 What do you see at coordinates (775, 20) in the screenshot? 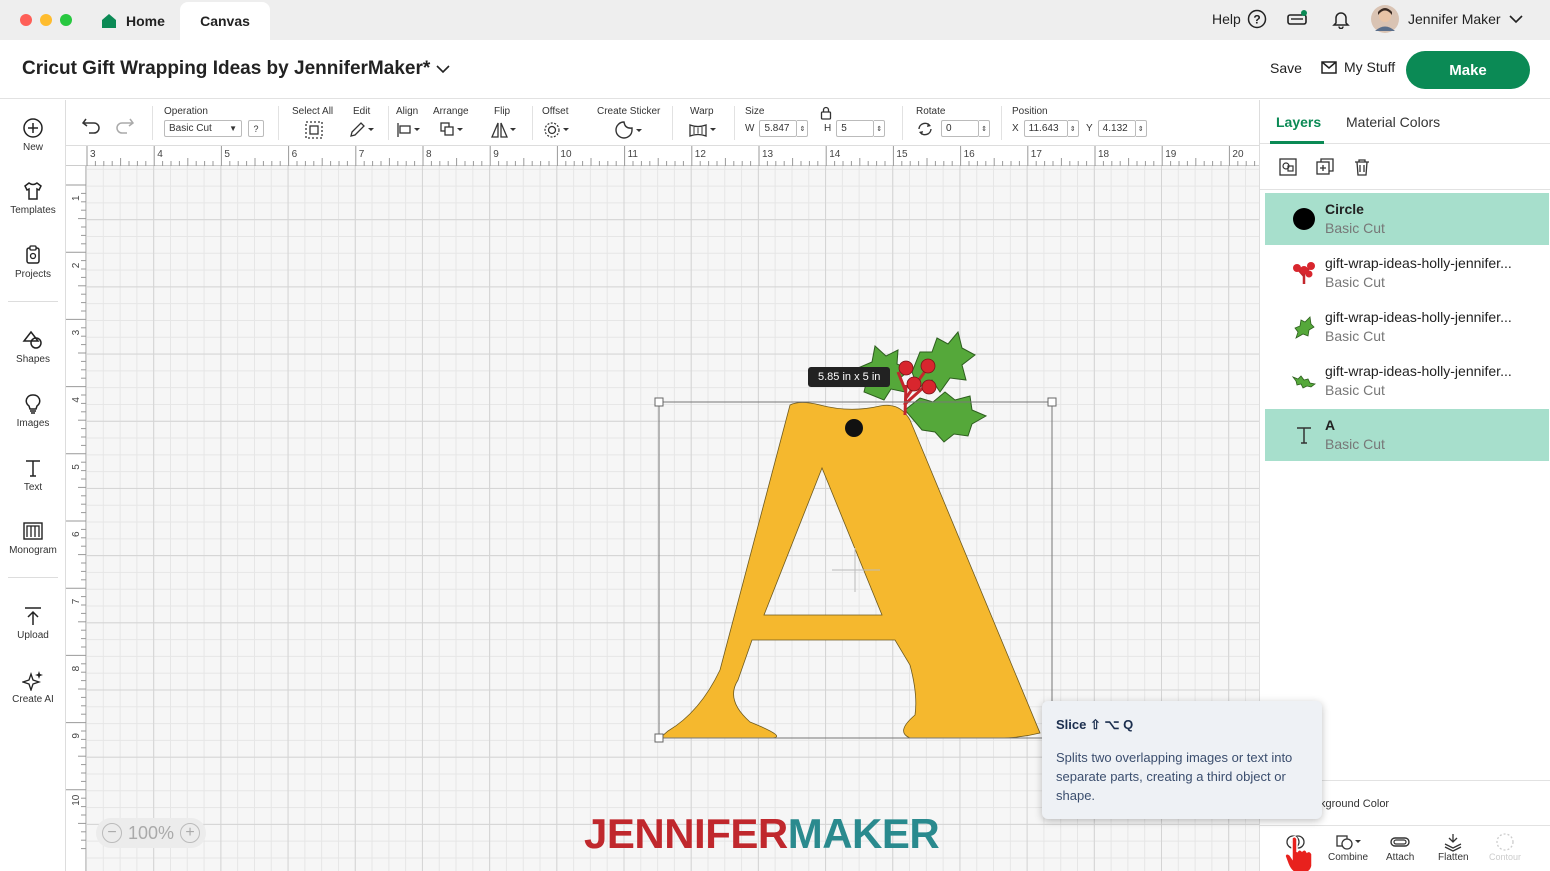
I see `title-bar: Home Canvas Help ? Jennifer Maker` at bounding box center [775, 20].